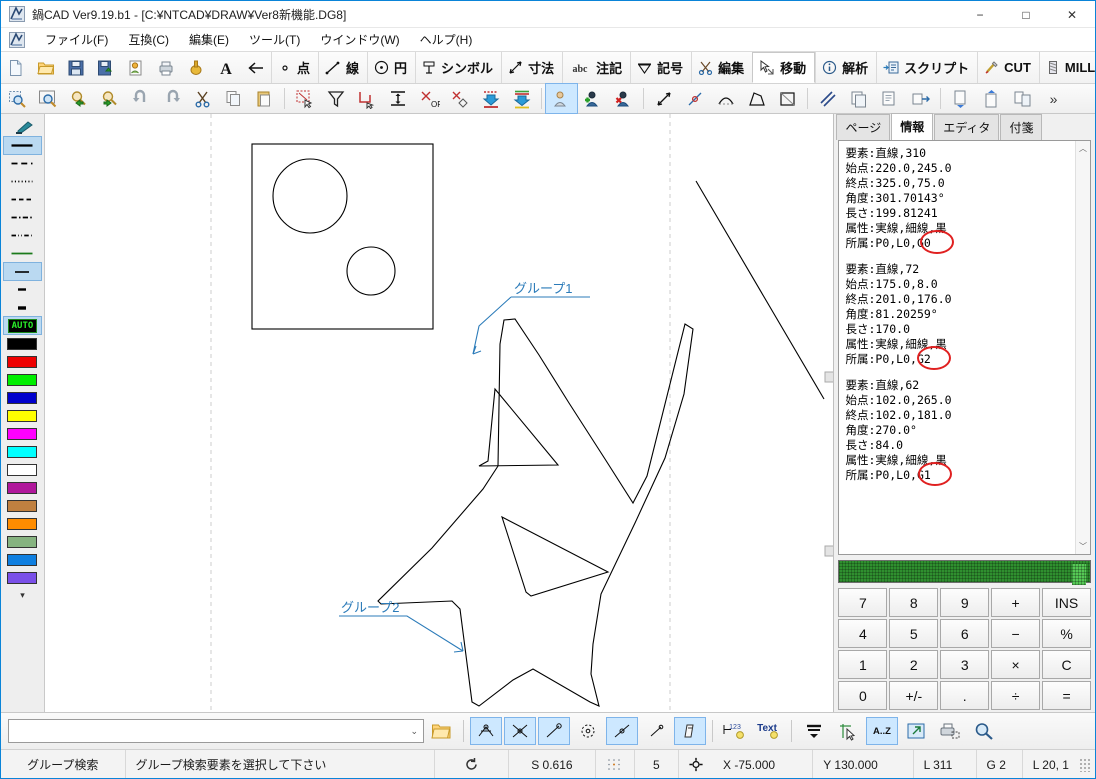  I want to click on cat-point: 点, so click(294, 67).